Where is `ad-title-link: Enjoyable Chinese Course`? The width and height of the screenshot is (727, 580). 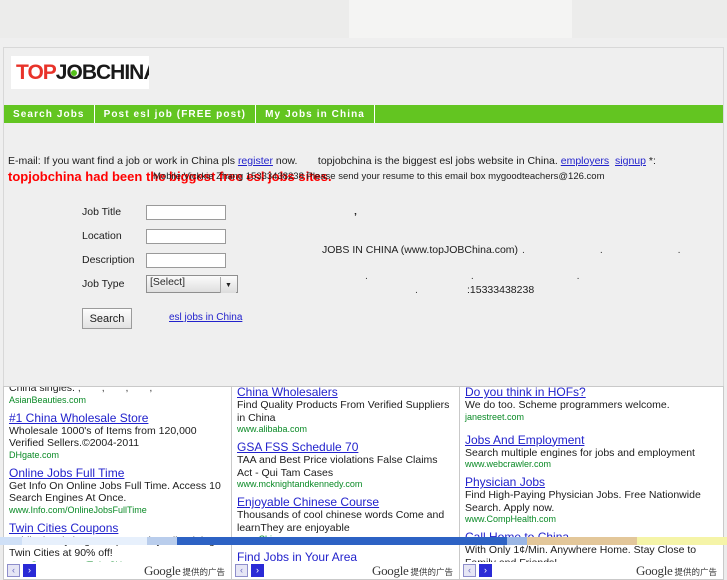 ad-title-link: Enjoyable Chinese Course is located at coordinates (346, 502).